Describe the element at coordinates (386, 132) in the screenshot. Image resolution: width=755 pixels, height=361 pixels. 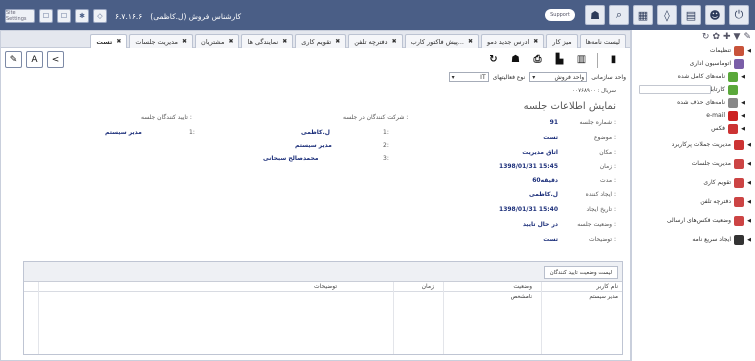
I see `participant-index: 1:` at that location.